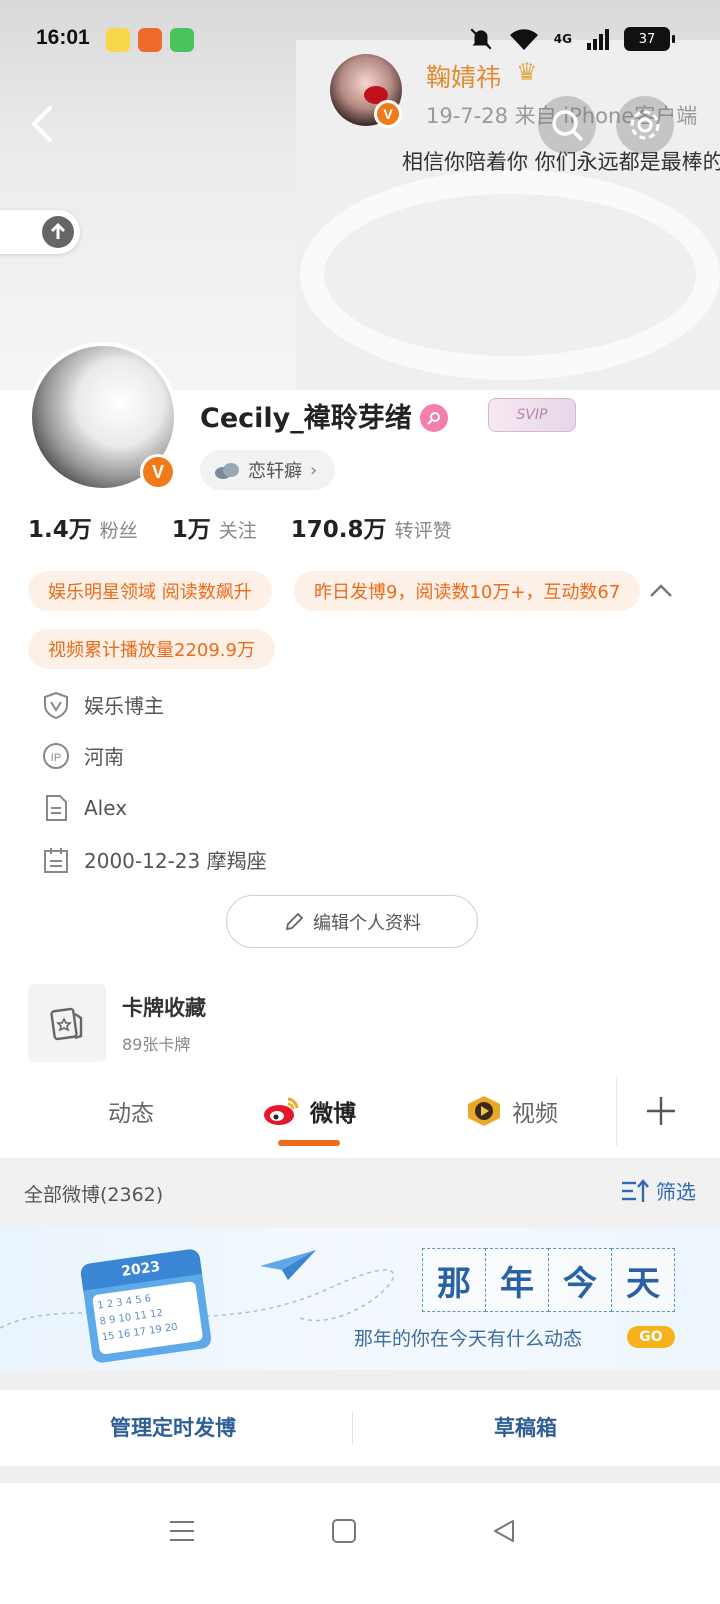 This screenshot has width=720, height=1604. What do you see at coordinates (535, 1114) in the screenshot?
I see `tab-label: 视频` at bounding box center [535, 1114].